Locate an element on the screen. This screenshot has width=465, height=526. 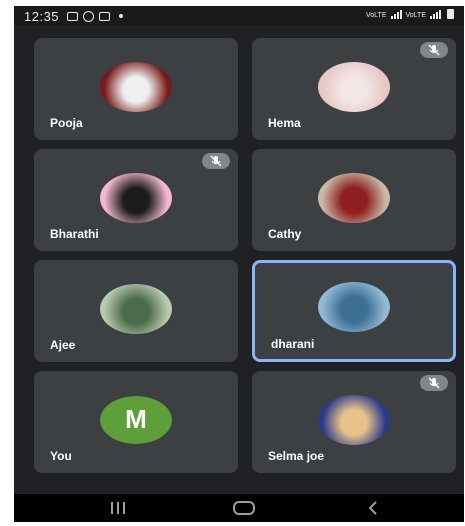
participant-tile-bharathi: Bharathi is located at coordinates (136, 200).